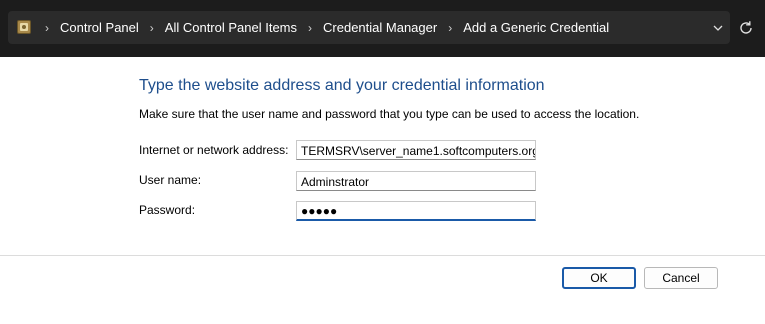 The height and width of the screenshot is (324, 765). What do you see at coordinates (231, 27) in the screenshot?
I see `breadcrumb-all-control-panel-items: All Control Panel Items` at bounding box center [231, 27].